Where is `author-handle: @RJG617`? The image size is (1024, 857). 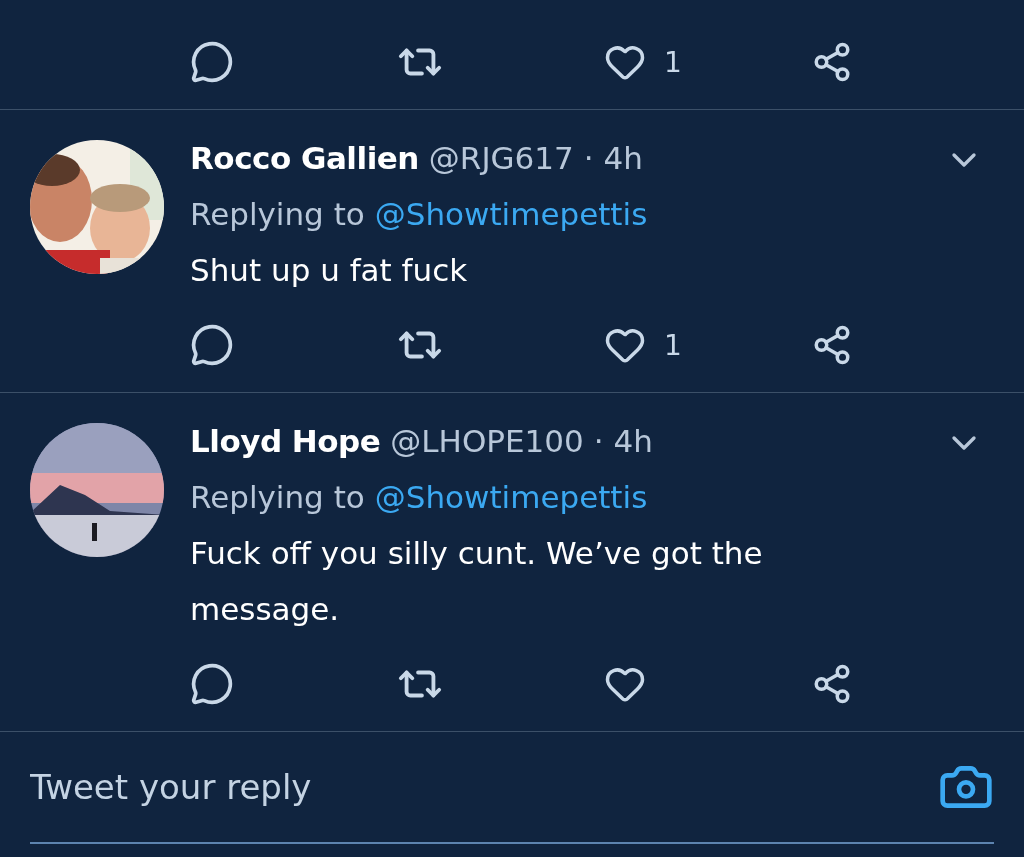
author-handle: @RJG617 is located at coordinates (501, 158).